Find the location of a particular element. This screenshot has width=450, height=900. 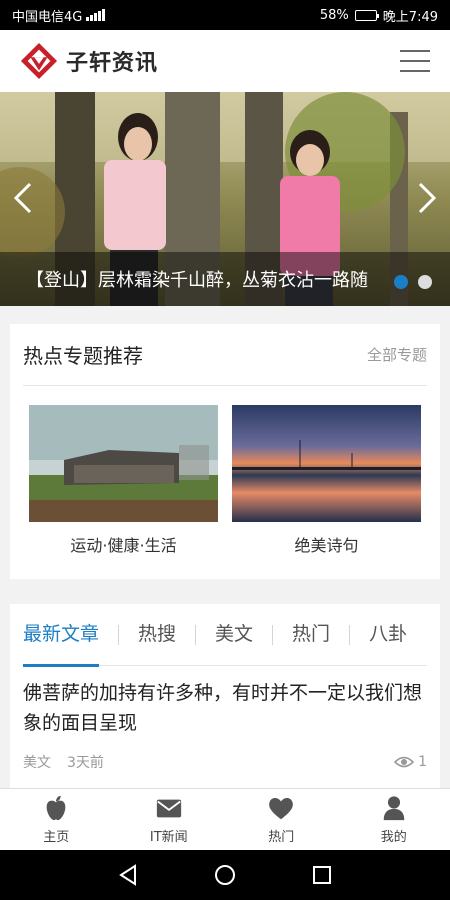

article-item: 佛菩萨的加持有许多种，有时并不一定以我们想象的面目呈现 美文 3天前 1 is located at coordinates (225, 725).